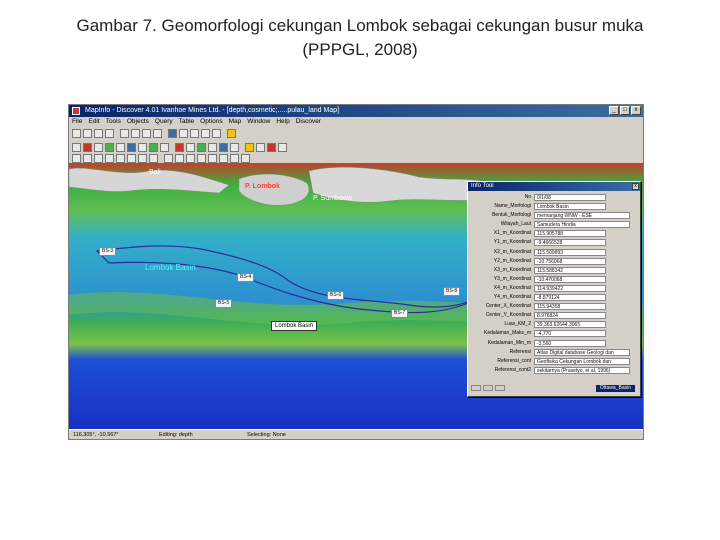 The height and width of the screenshot is (540, 720). I want to click on menu-help: Help, so click(282, 122).